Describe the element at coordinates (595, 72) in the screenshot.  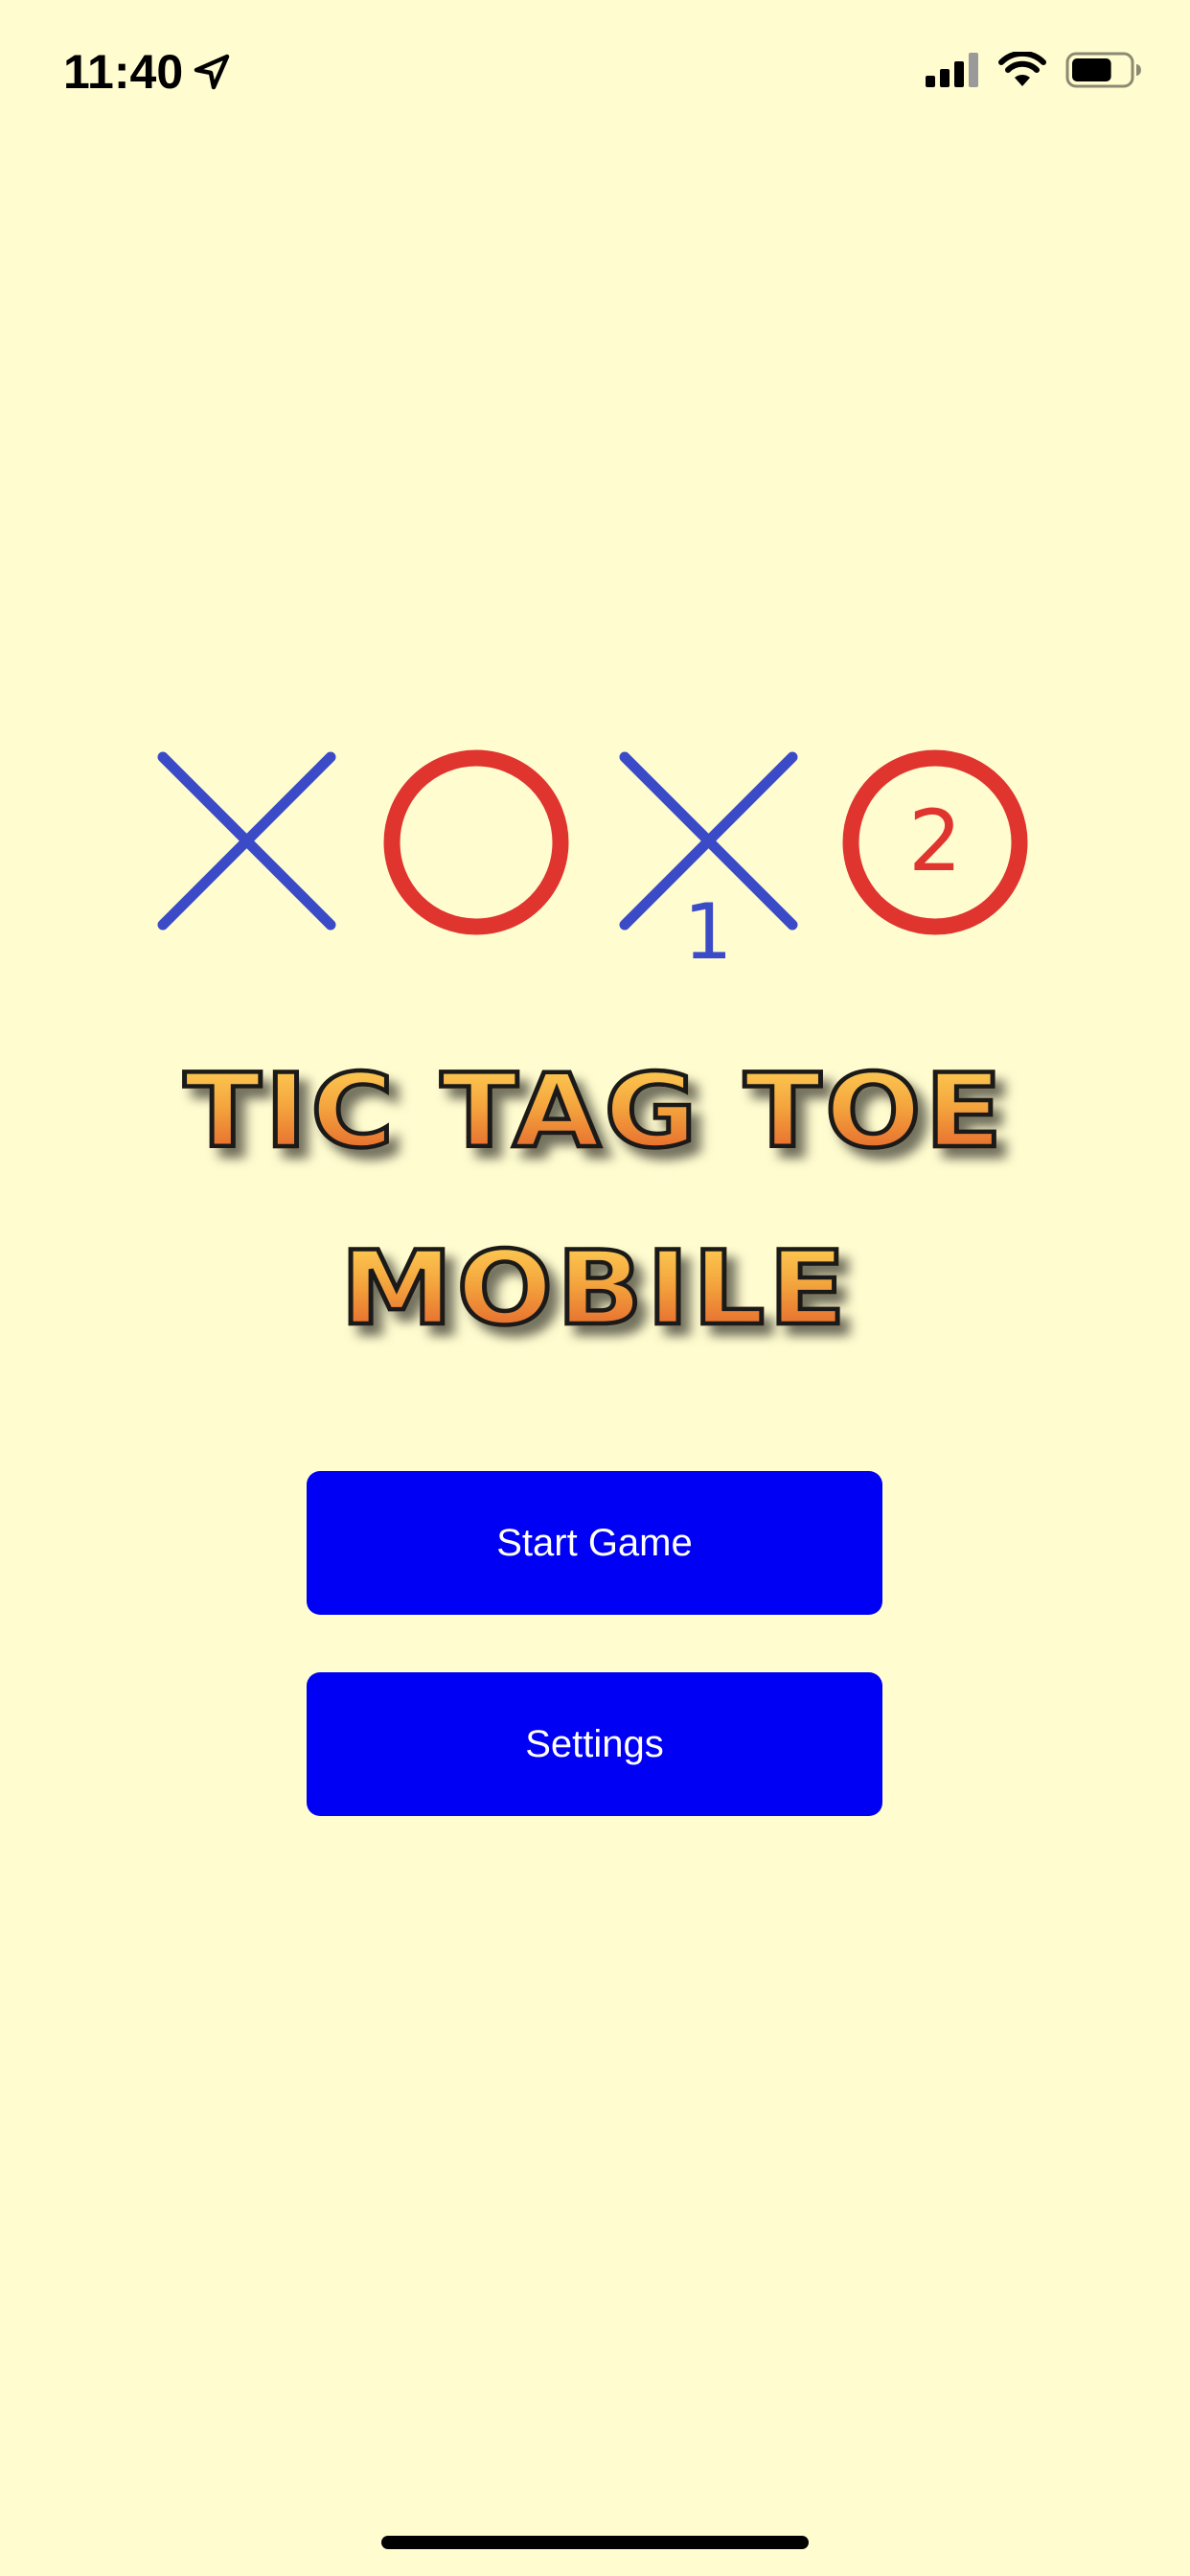
I see `status-bar: 11:40` at that location.